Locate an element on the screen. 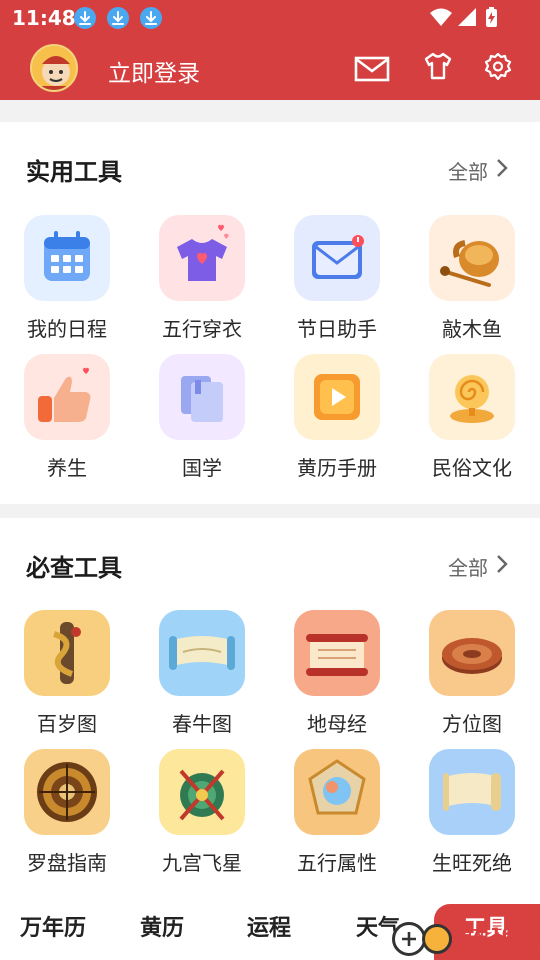 This screenshot has width=540, height=960. status-time: 11:48 is located at coordinates (44, 18).